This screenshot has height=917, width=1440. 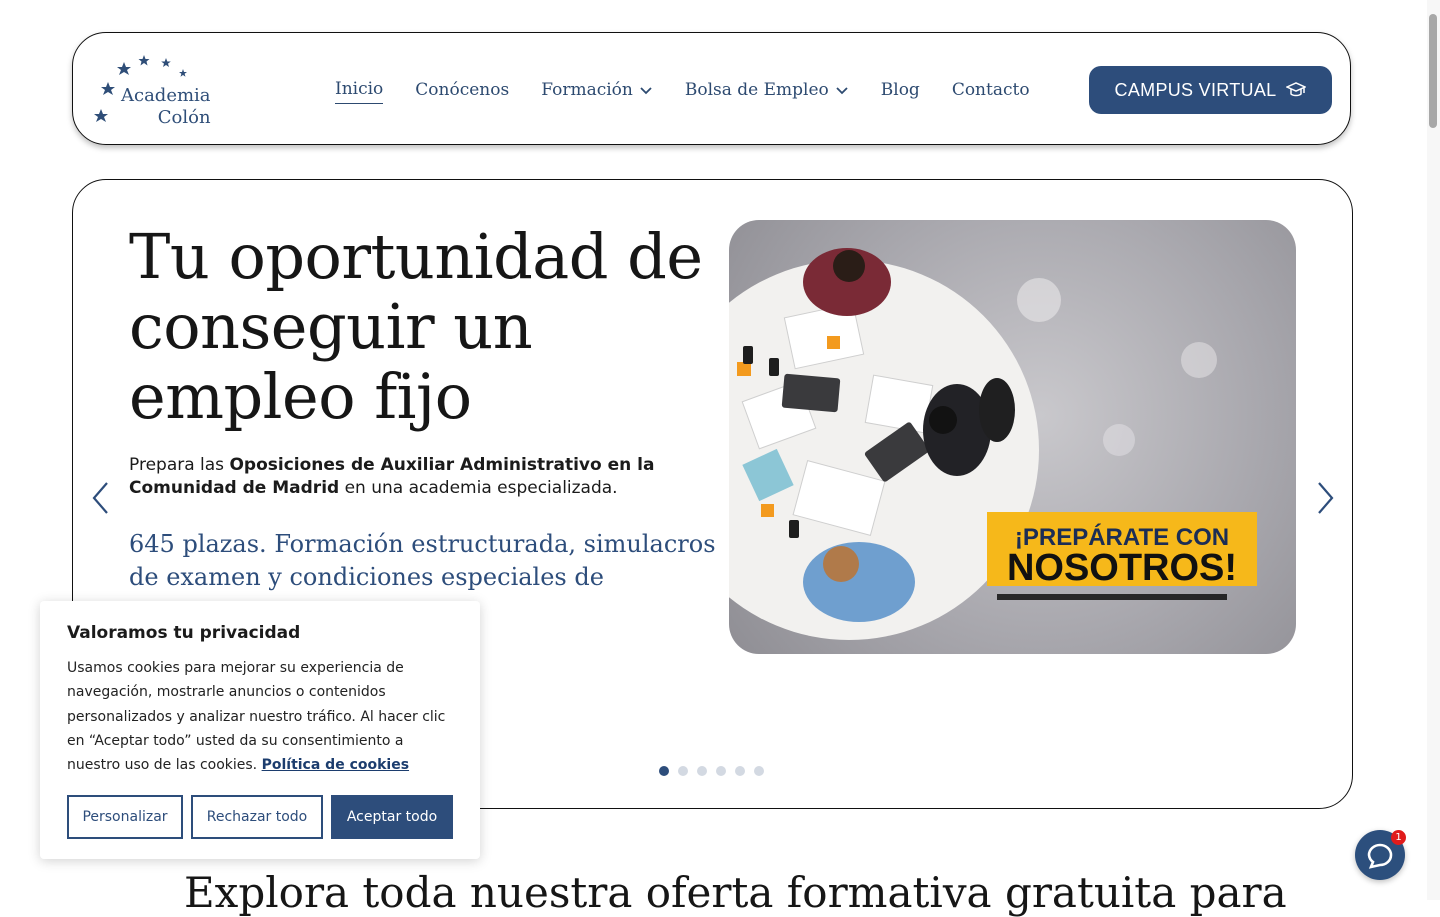 I want to click on slider-pagination, so click(x=711, y=771).